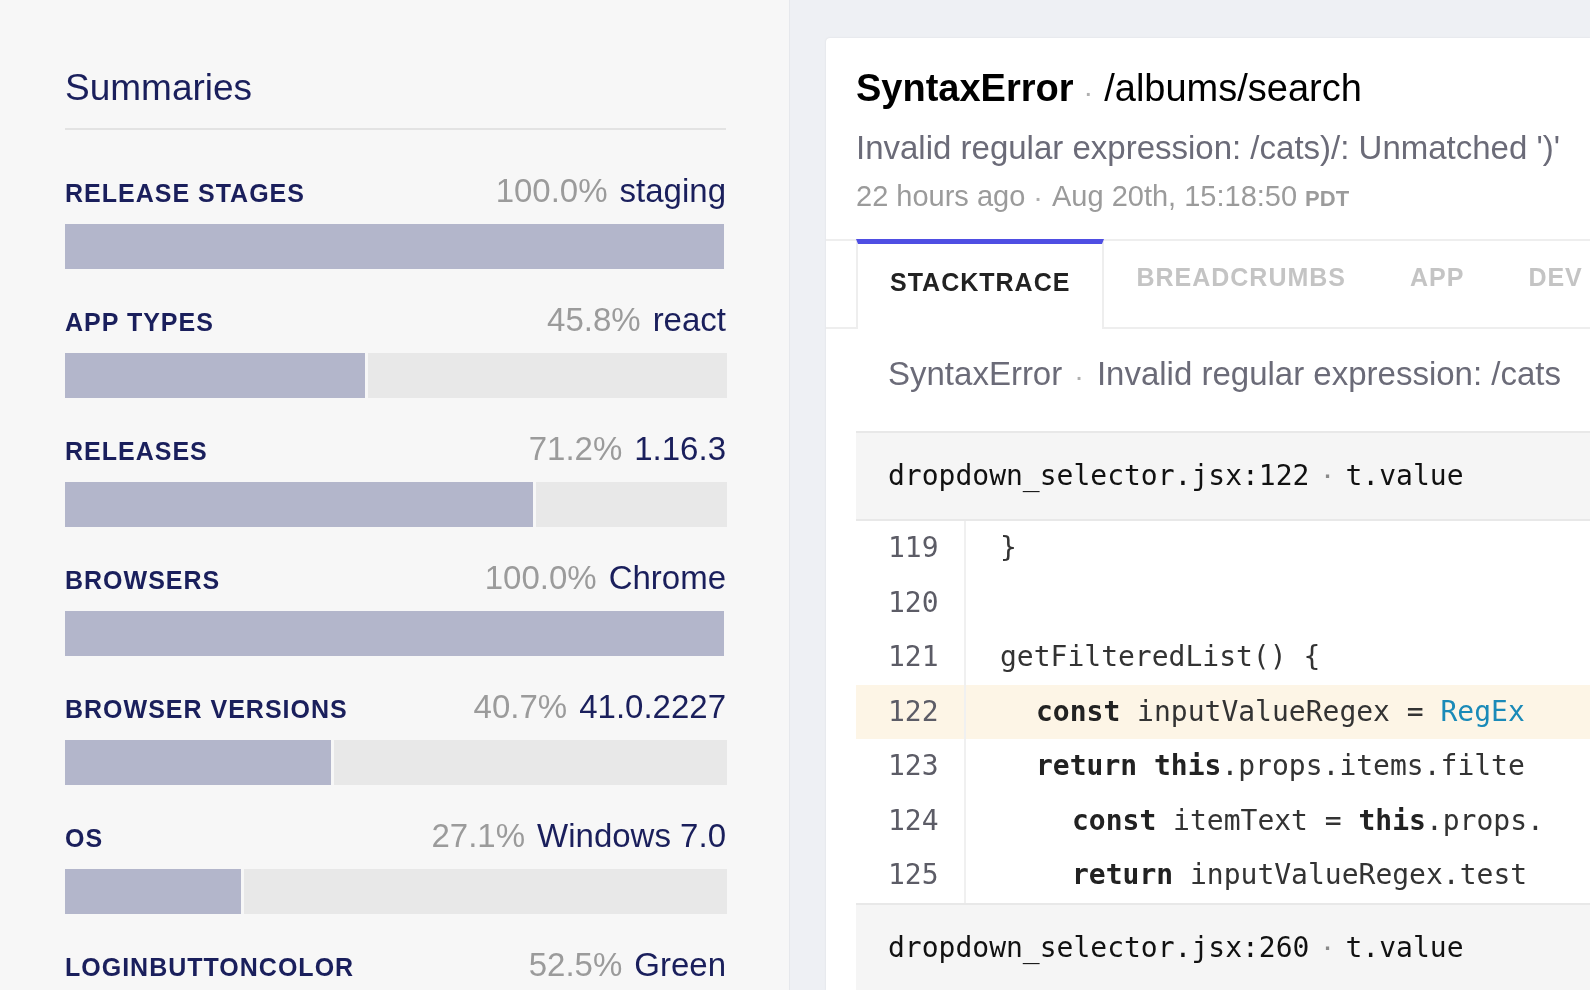 This screenshot has width=1590, height=990. I want to click on line-number: 125, so click(913, 875).